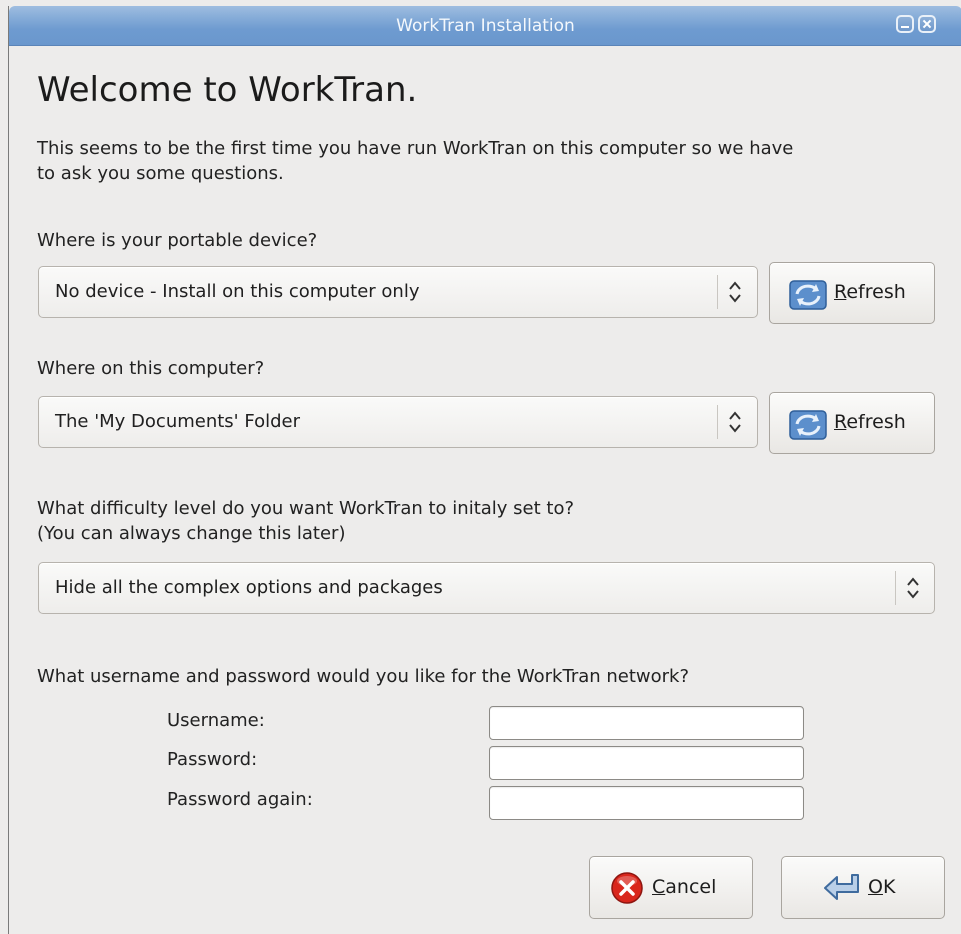  What do you see at coordinates (151, 368) in the screenshot?
I see `location-question: Where on this computer?` at bounding box center [151, 368].